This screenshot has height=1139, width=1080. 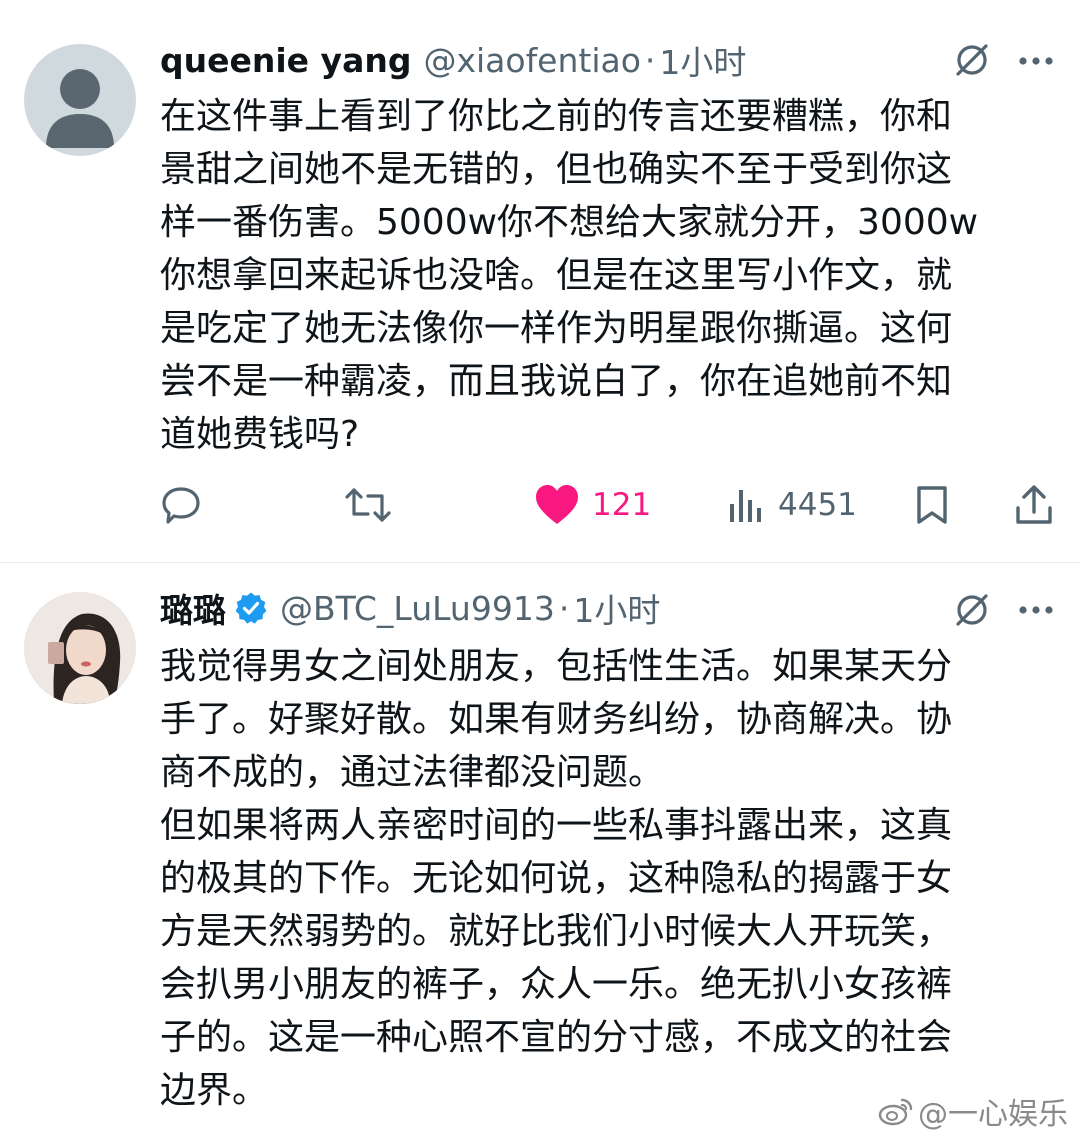 I want to click on user-handle: @BTC_LuLu9913, so click(x=417, y=608).